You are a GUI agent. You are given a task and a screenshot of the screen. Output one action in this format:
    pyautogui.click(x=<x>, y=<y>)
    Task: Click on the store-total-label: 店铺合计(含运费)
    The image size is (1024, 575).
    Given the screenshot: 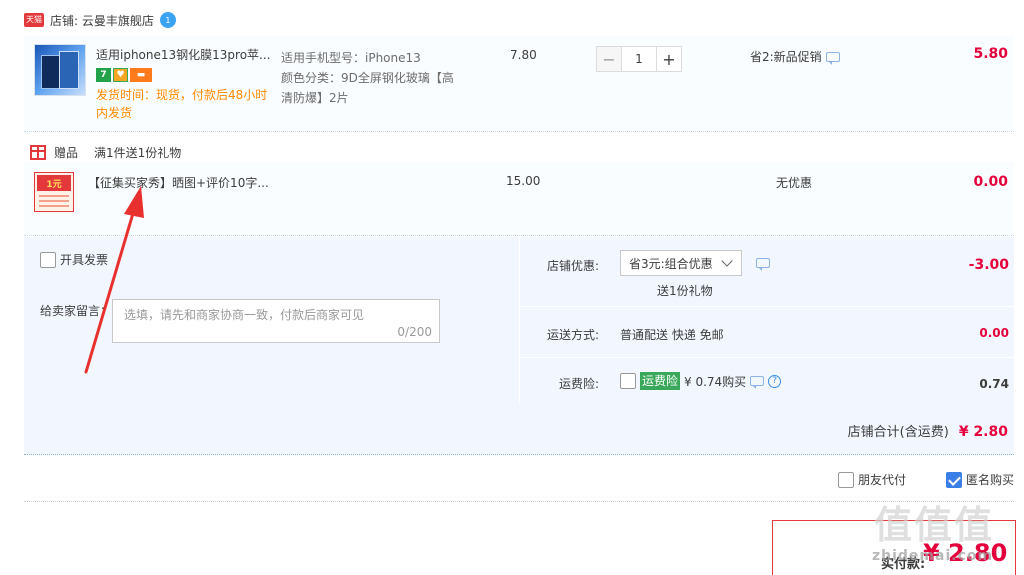 What is the action you would take?
    pyautogui.click(x=898, y=432)
    